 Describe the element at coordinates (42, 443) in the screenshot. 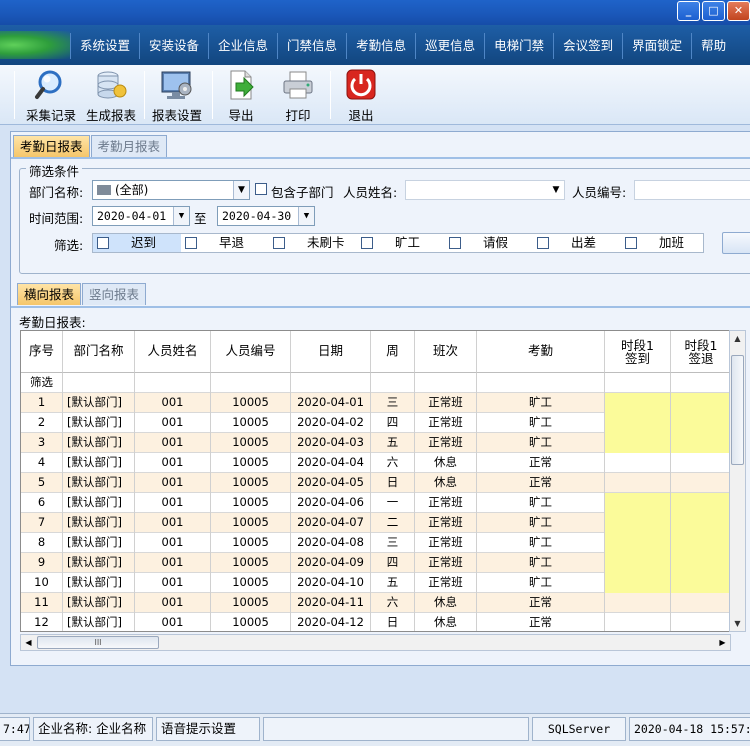

I see `cell-no: 3` at that location.